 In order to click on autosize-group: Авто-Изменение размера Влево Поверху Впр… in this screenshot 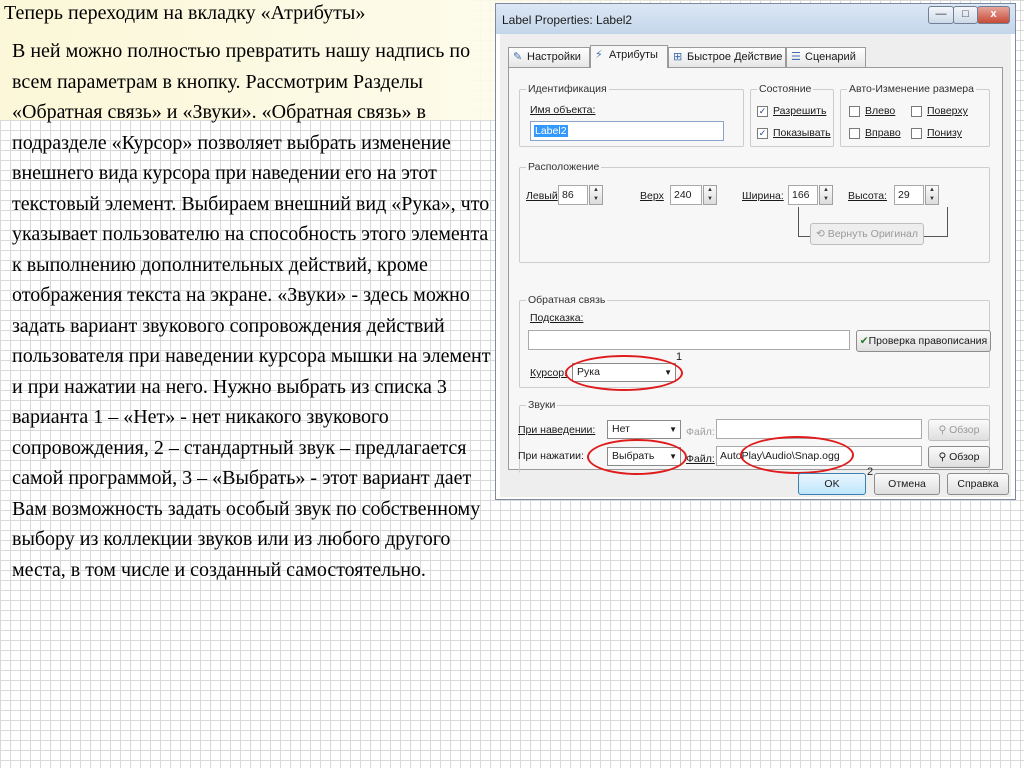, I will do `click(915, 115)`.